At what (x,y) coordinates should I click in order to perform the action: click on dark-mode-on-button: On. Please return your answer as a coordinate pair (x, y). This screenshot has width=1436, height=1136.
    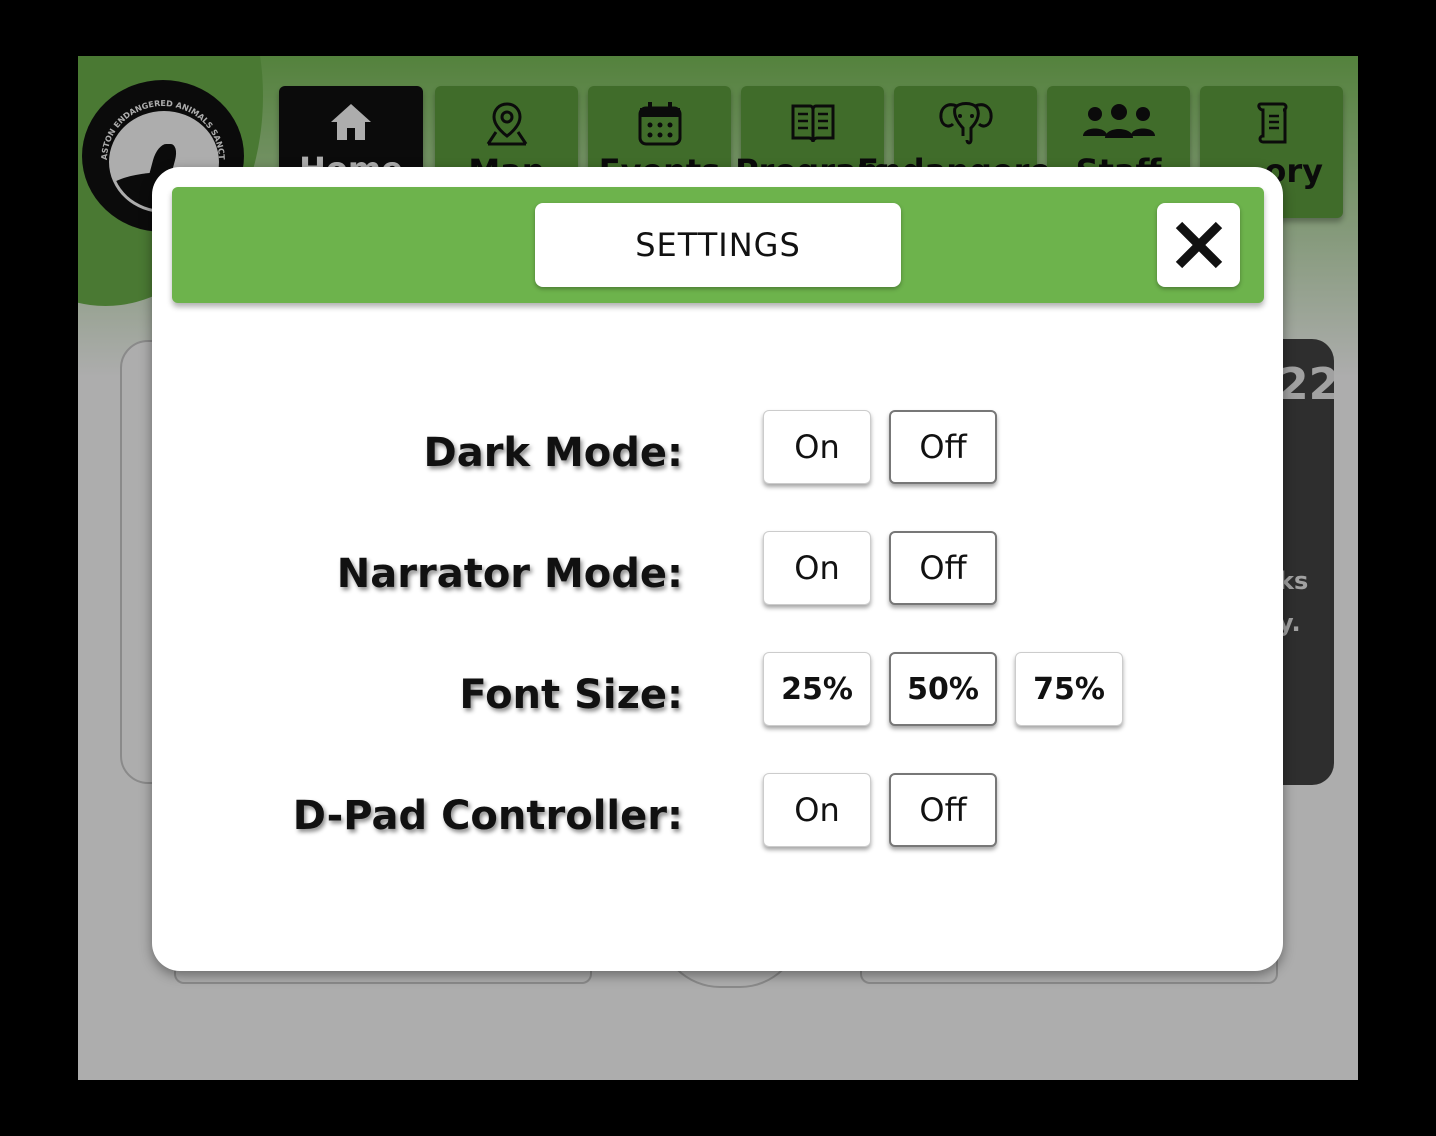
    Looking at the image, I should click on (817, 447).